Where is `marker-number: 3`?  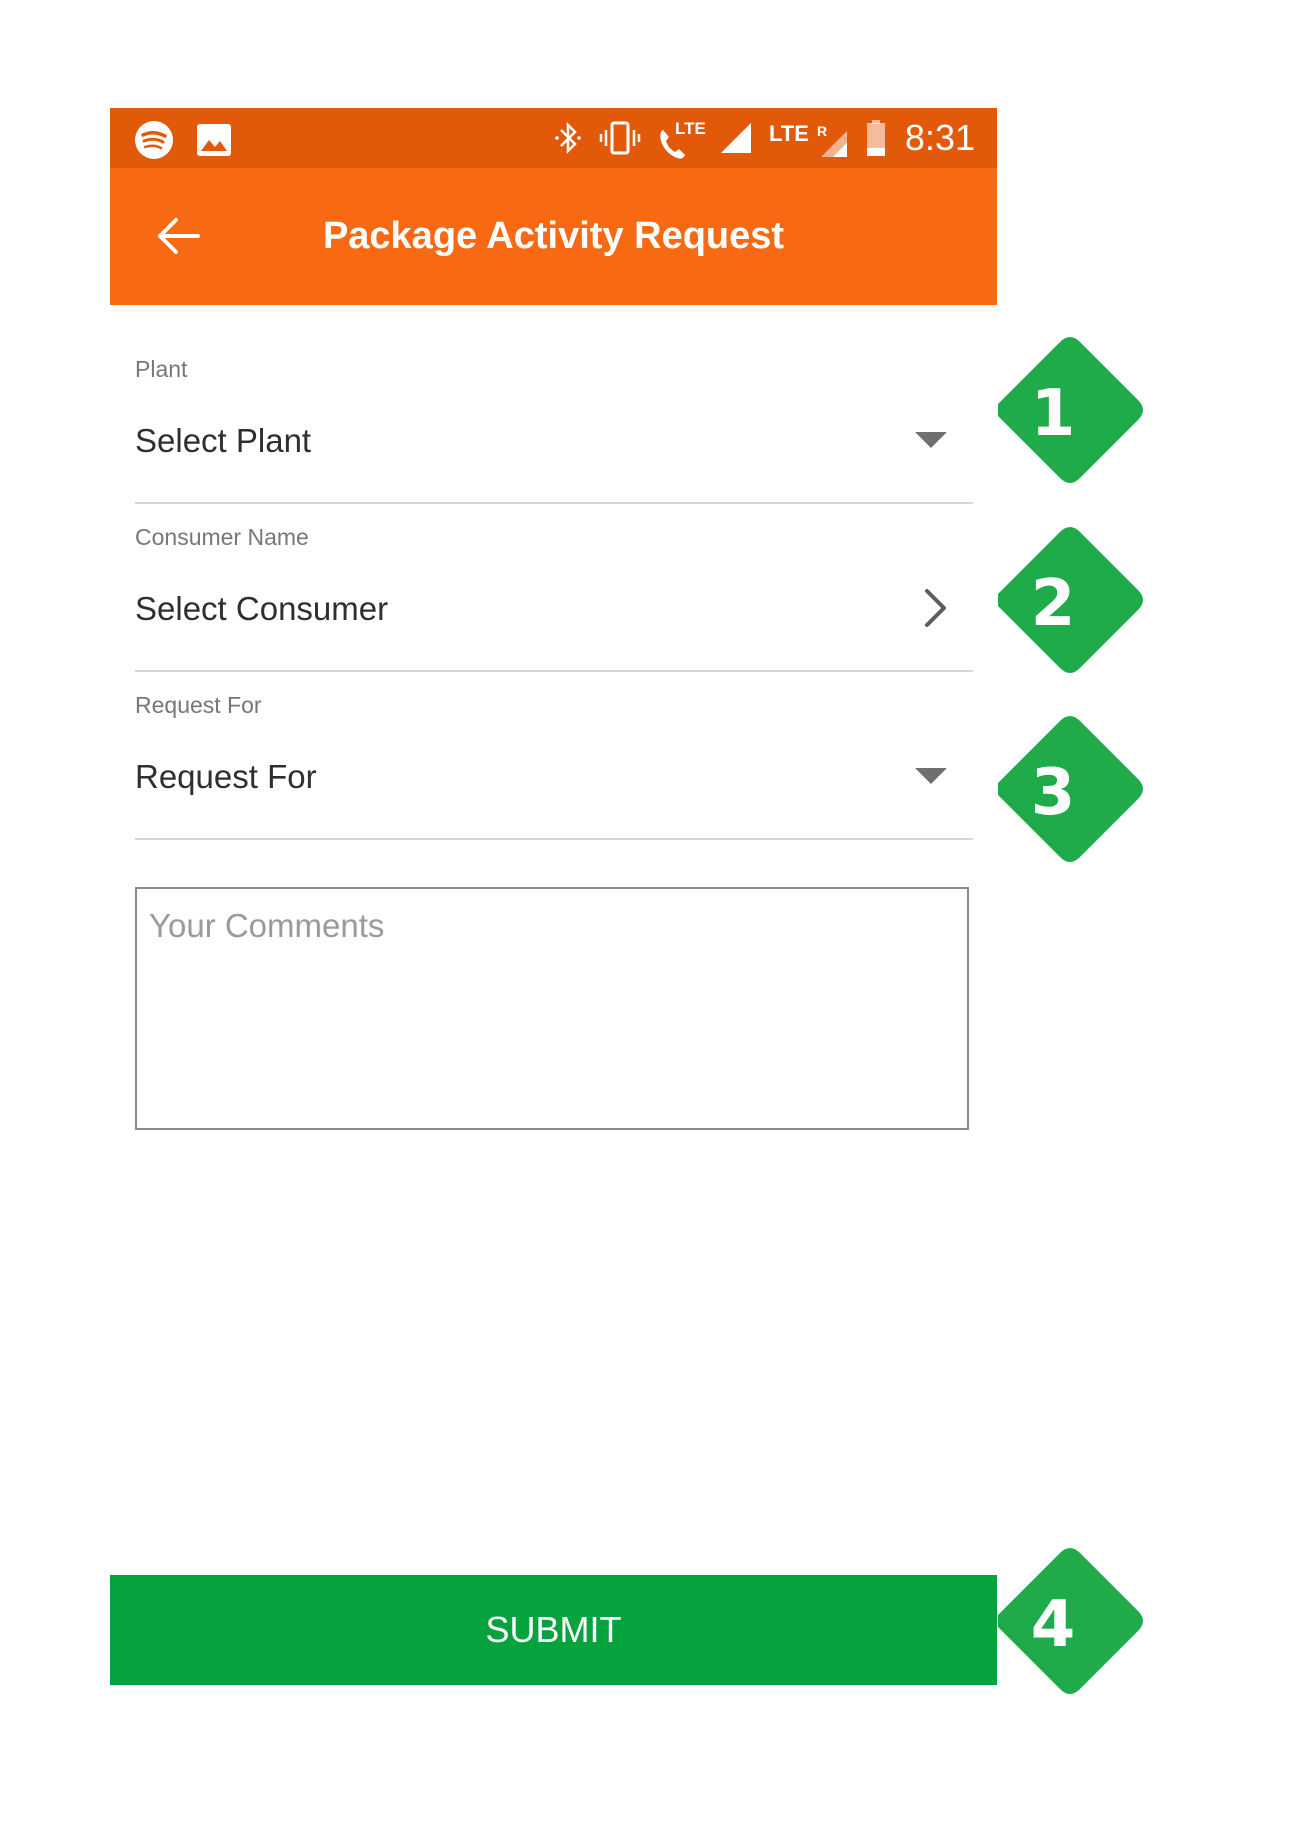
marker-number: 3 is located at coordinates (1053, 793).